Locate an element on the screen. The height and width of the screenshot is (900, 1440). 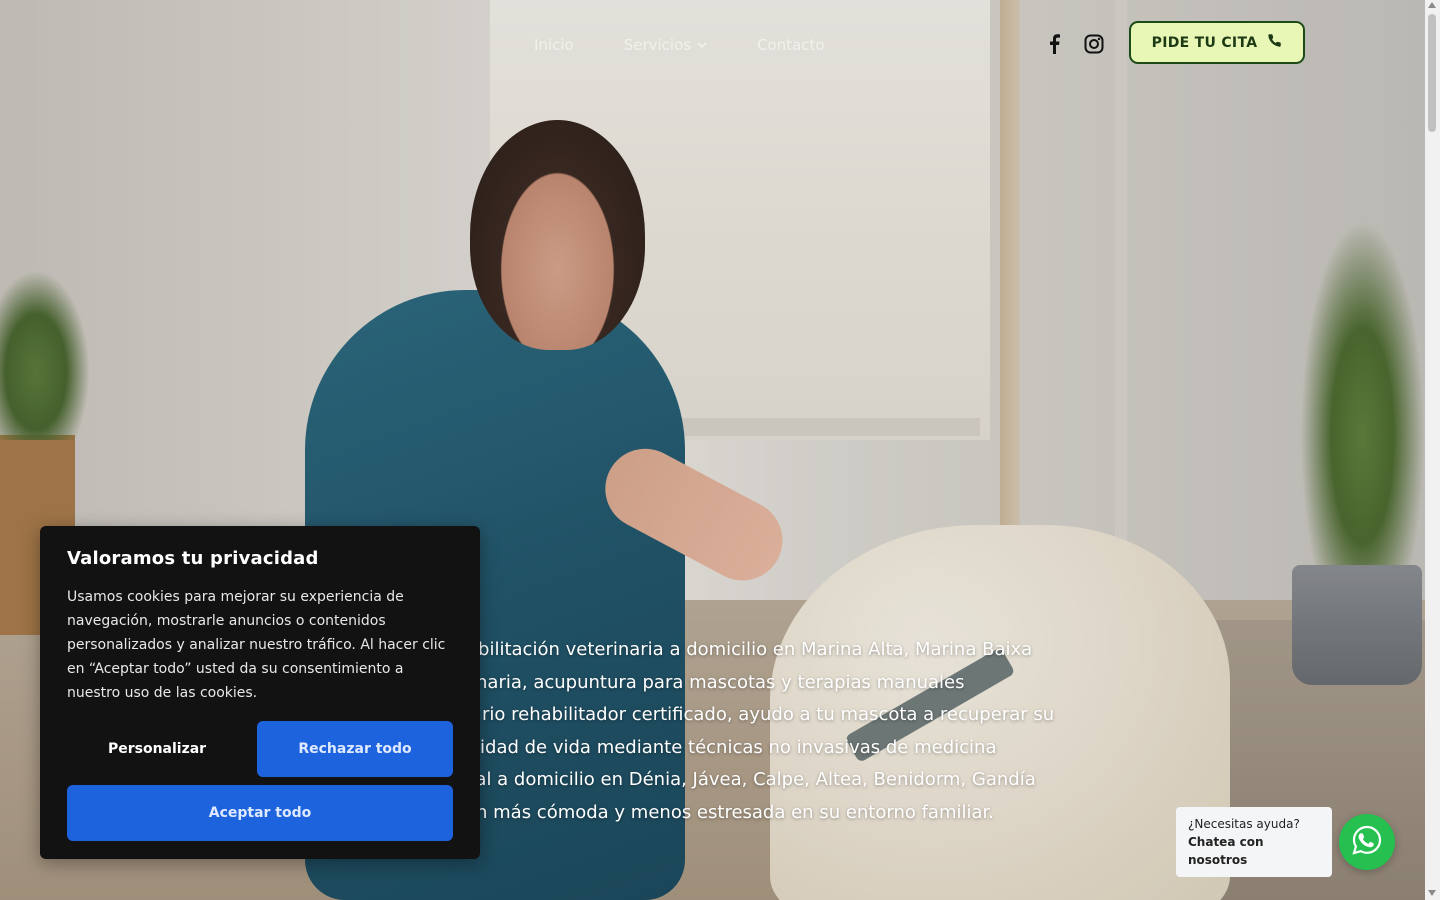
cookie-title: Valoramos tu privacidad is located at coordinates (193, 558).